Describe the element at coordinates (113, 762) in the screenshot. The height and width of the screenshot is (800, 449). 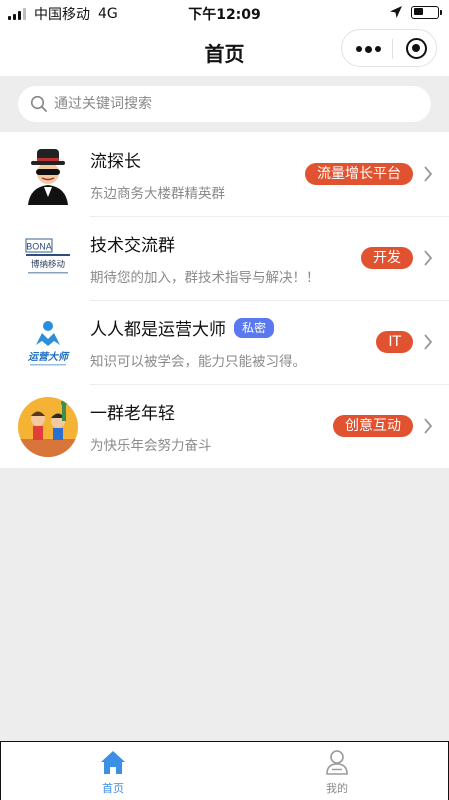
I see `home-icon` at that location.